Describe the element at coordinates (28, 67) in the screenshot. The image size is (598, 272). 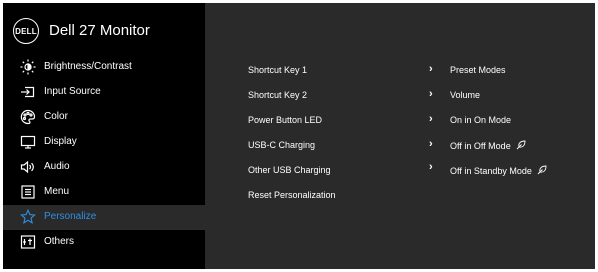
I see `brightness-icon` at that location.